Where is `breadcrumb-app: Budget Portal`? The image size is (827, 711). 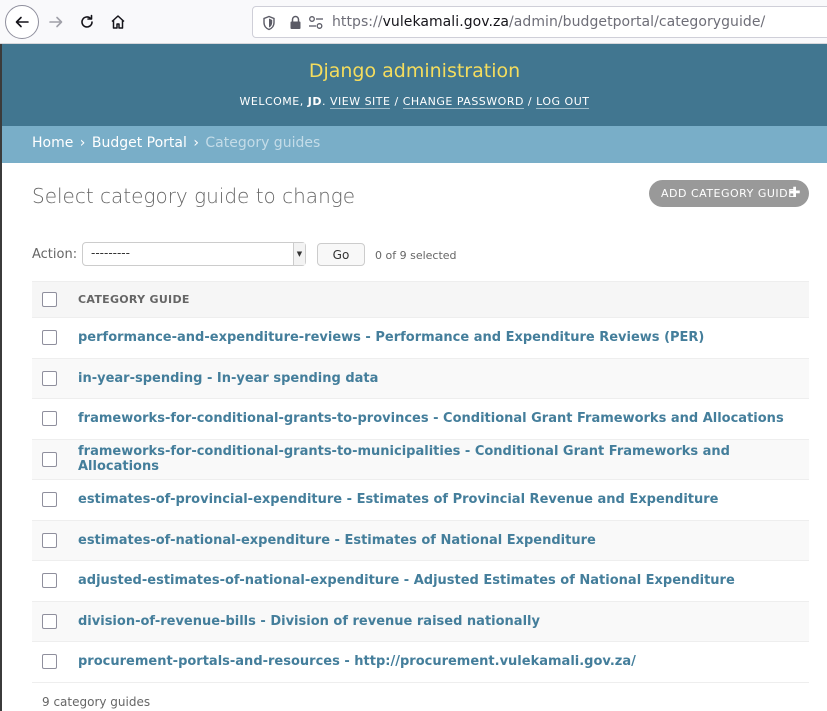
breadcrumb-app: Budget Portal is located at coordinates (139, 143).